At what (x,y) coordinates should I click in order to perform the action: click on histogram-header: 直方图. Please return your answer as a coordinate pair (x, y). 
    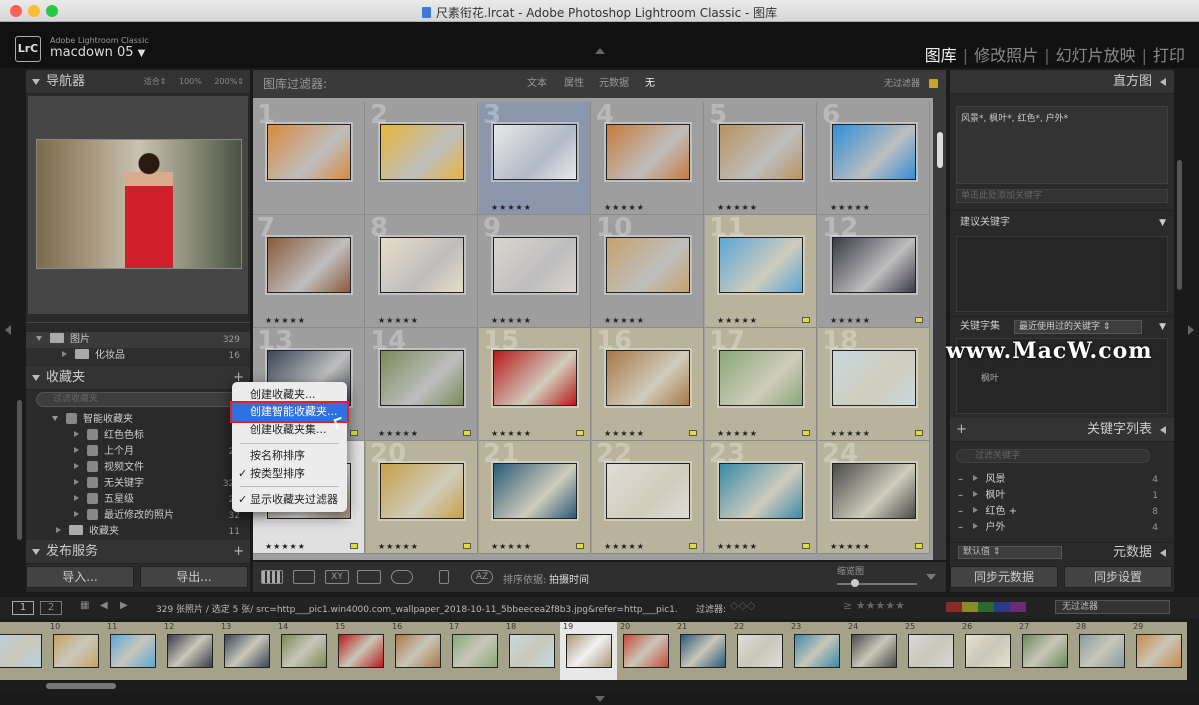
    Looking at the image, I should click on (1062, 82).